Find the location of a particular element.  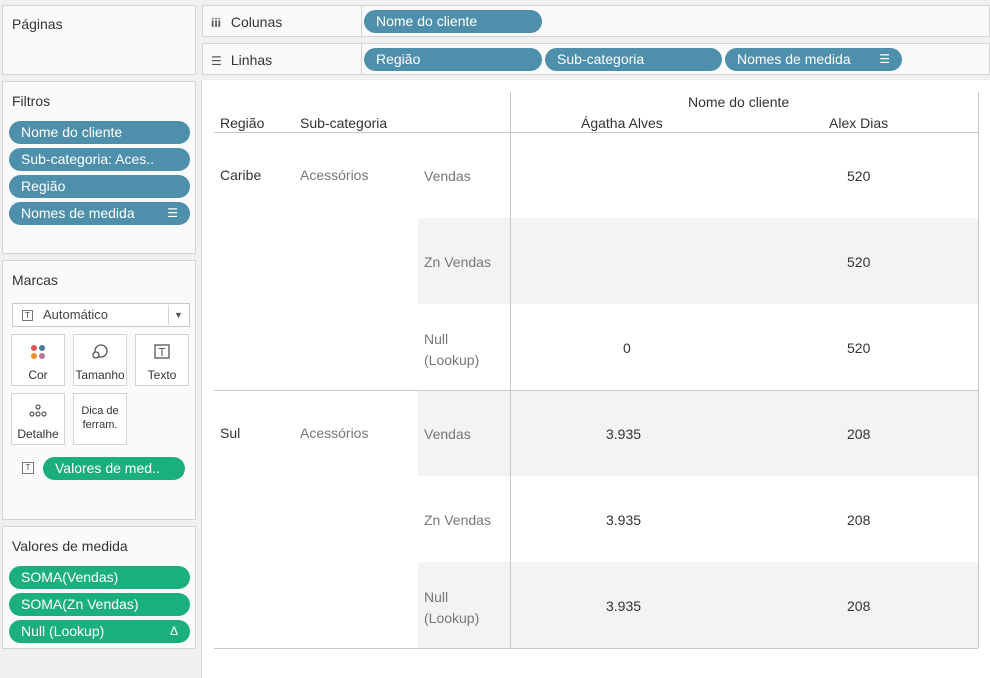

color-button: Cor is located at coordinates (38, 360).